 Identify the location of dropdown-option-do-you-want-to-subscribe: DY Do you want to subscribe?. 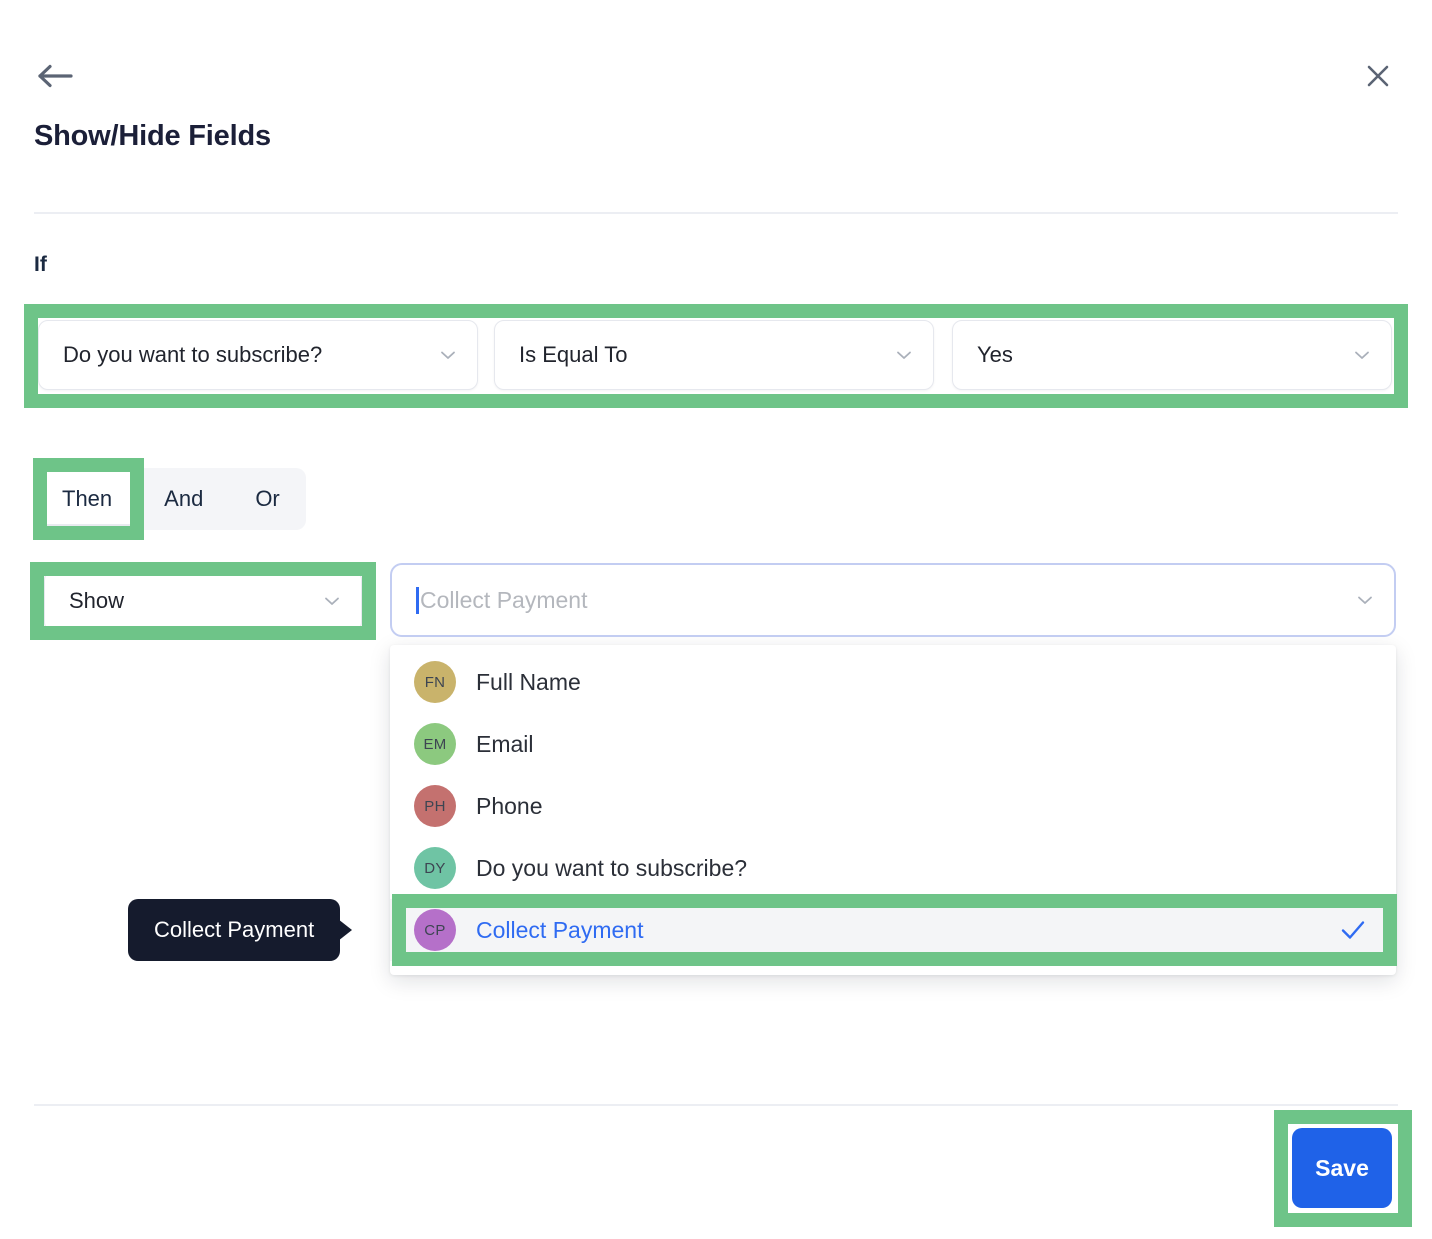
(893, 868).